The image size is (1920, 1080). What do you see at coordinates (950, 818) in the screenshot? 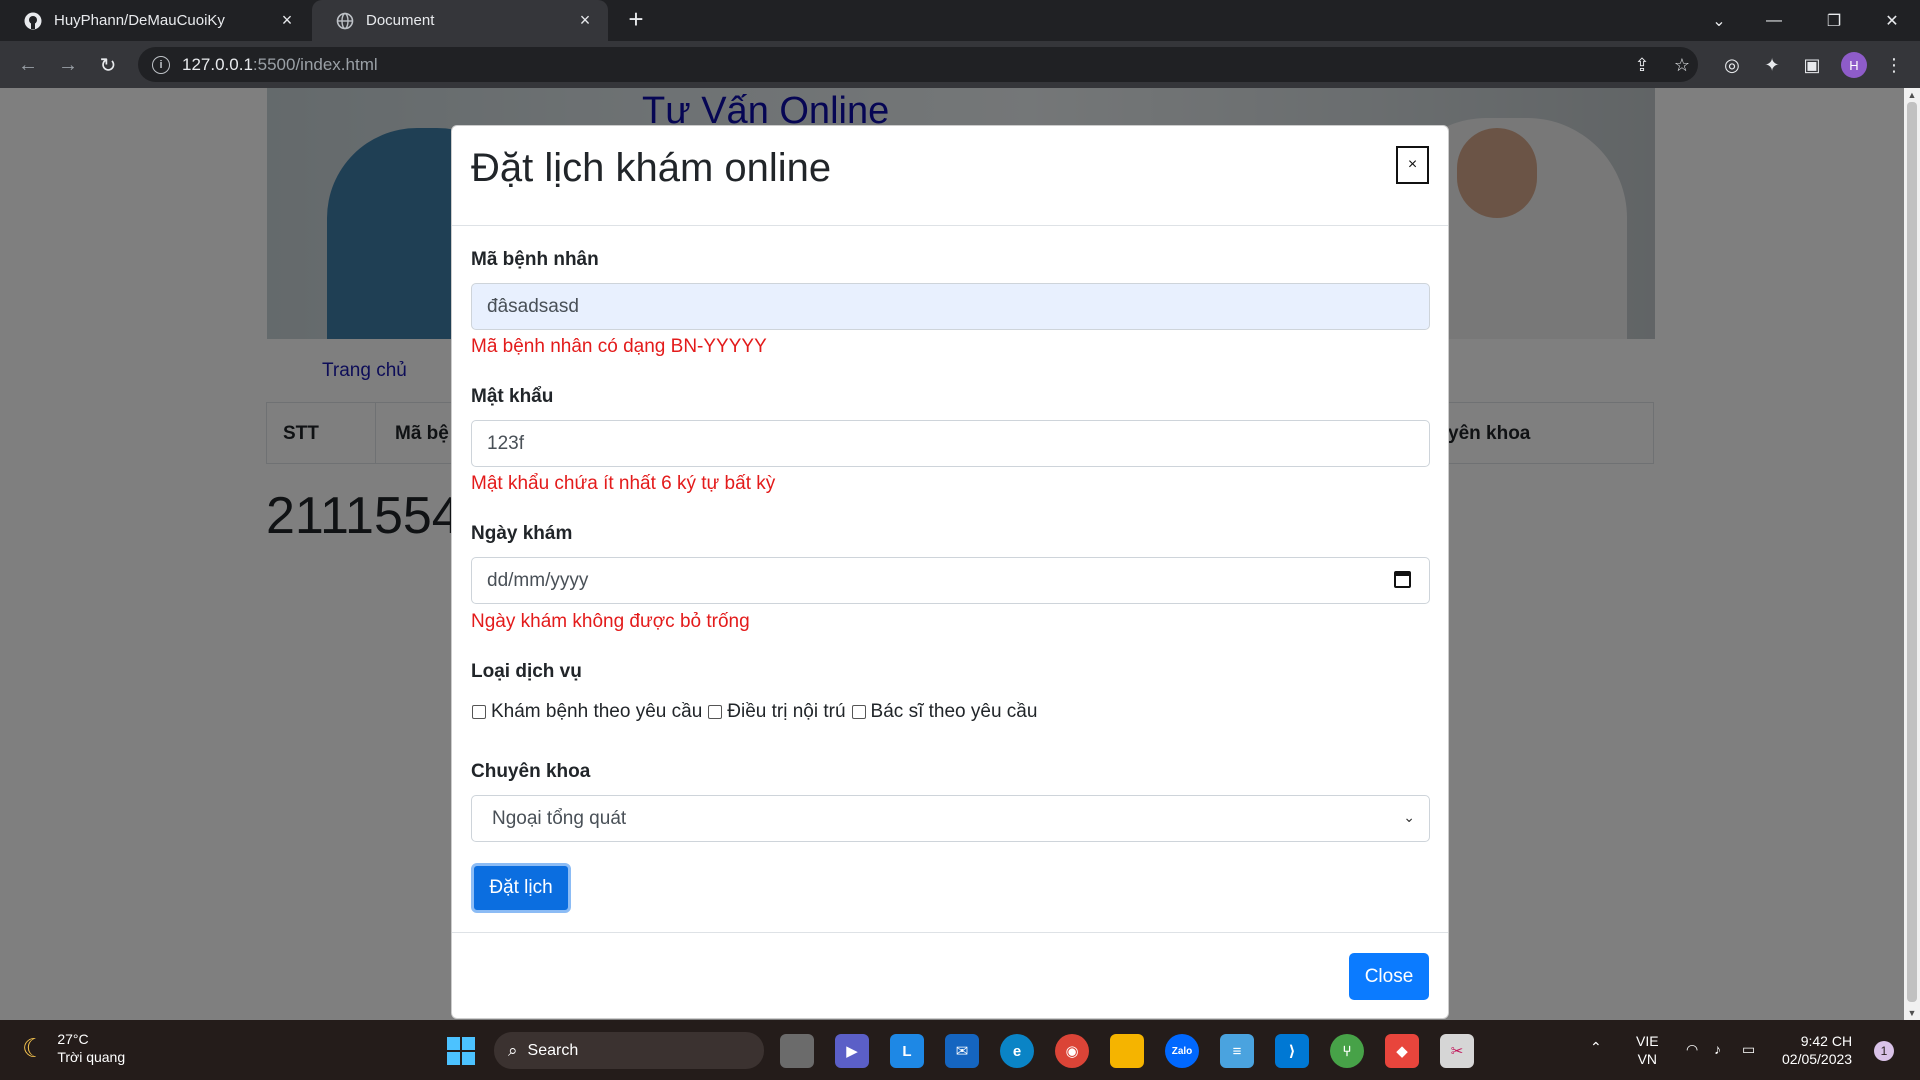
I see `specialty-select: Ngoại tổng quát ⌄` at bounding box center [950, 818].